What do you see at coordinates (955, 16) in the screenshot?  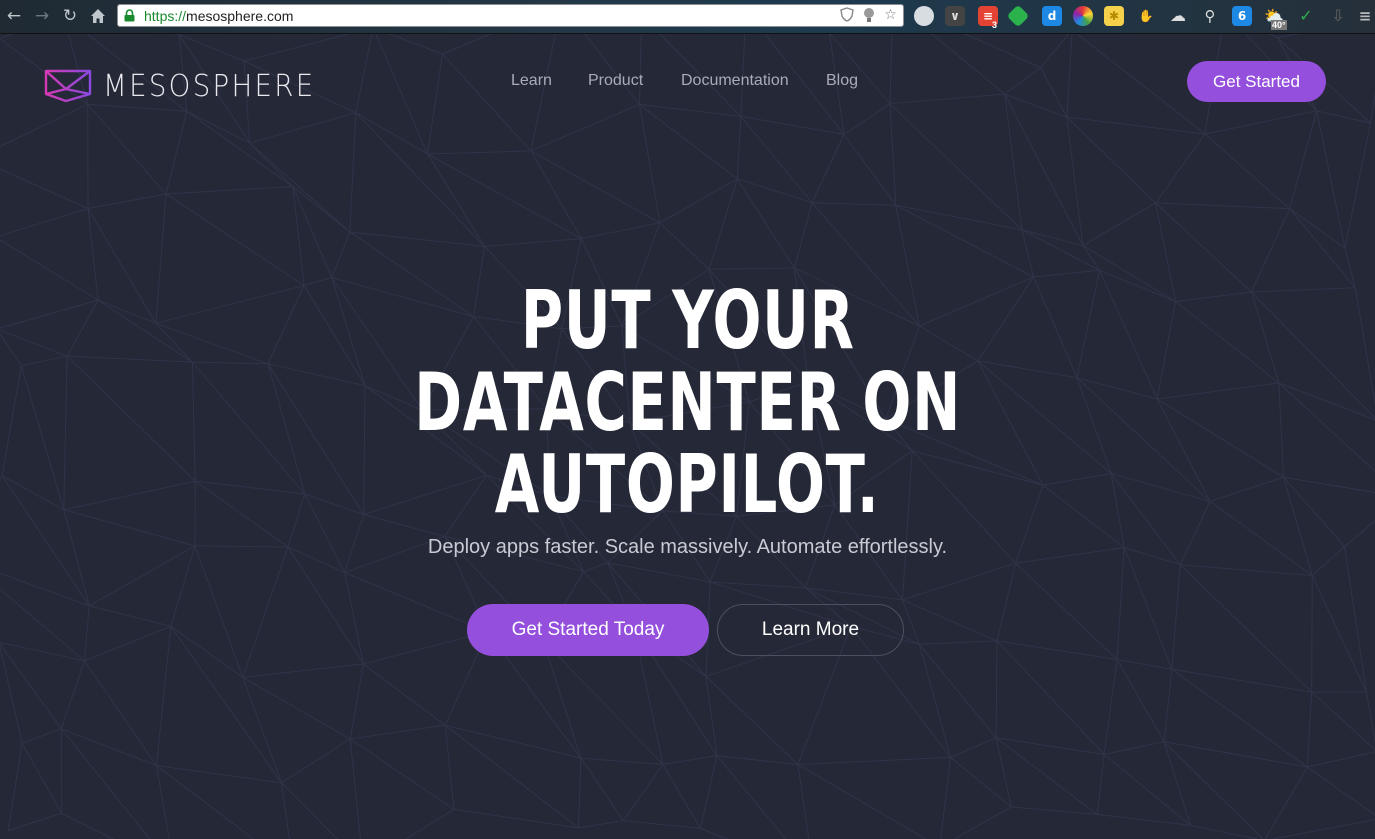 I see `pocket-icon: ∨` at bounding box center [955, 16].